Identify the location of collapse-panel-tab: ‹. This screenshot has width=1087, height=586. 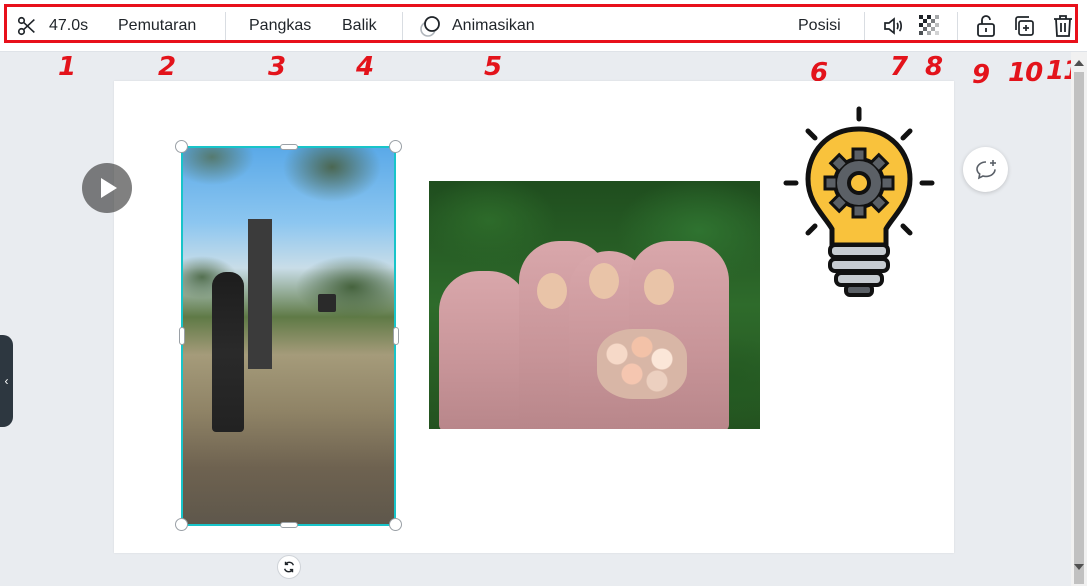
(6, 381).